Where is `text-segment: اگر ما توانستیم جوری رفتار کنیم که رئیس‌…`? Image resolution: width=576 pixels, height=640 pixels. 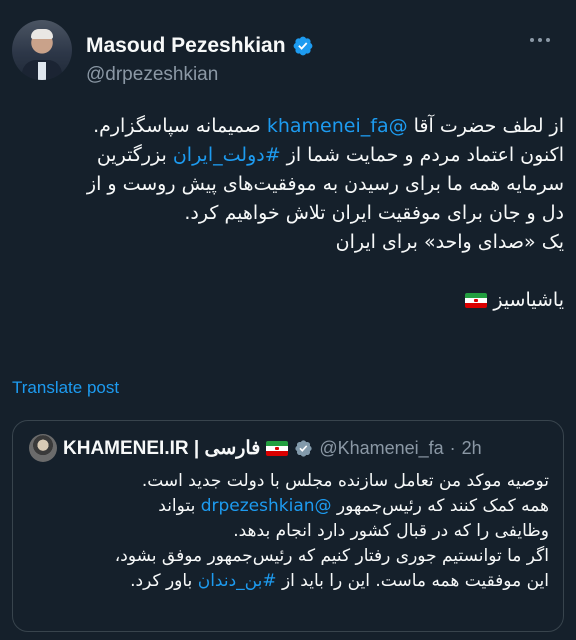 text-segment: اگر ما توانستیم جوری رفتار کنیم که رئیس‌… is located at coordinates (331, 556).